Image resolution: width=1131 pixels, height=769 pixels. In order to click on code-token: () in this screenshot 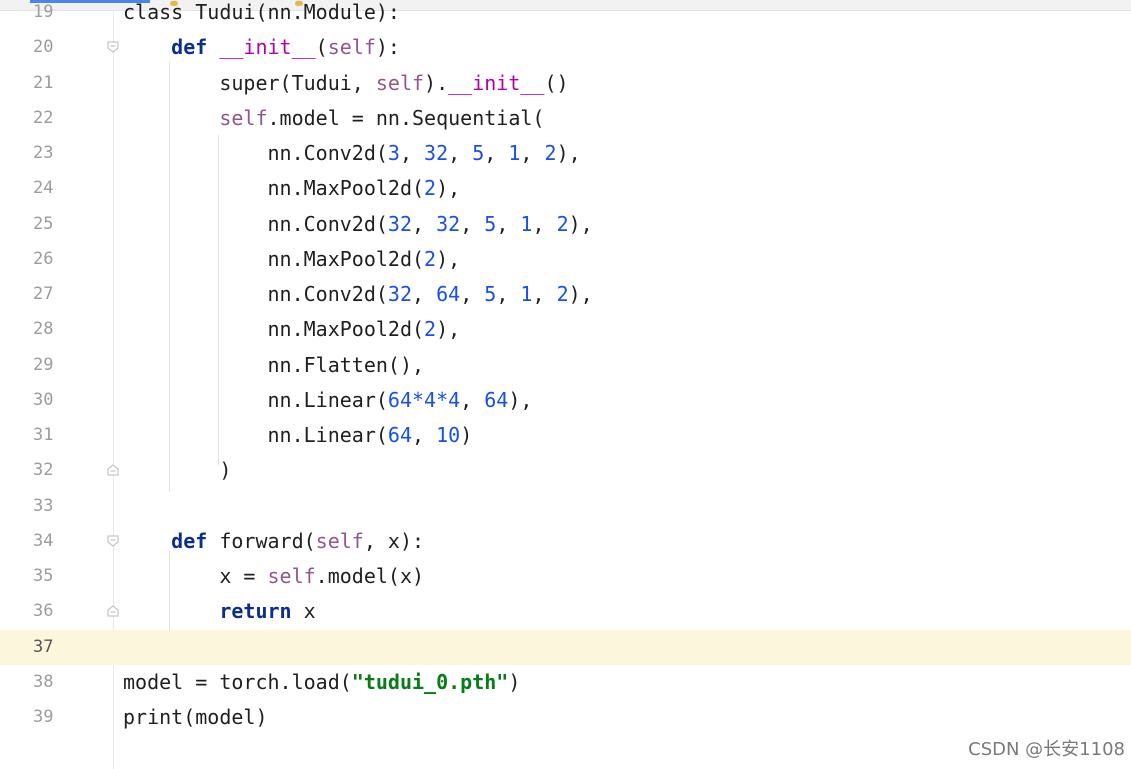, I will do `click(556, 82)`.